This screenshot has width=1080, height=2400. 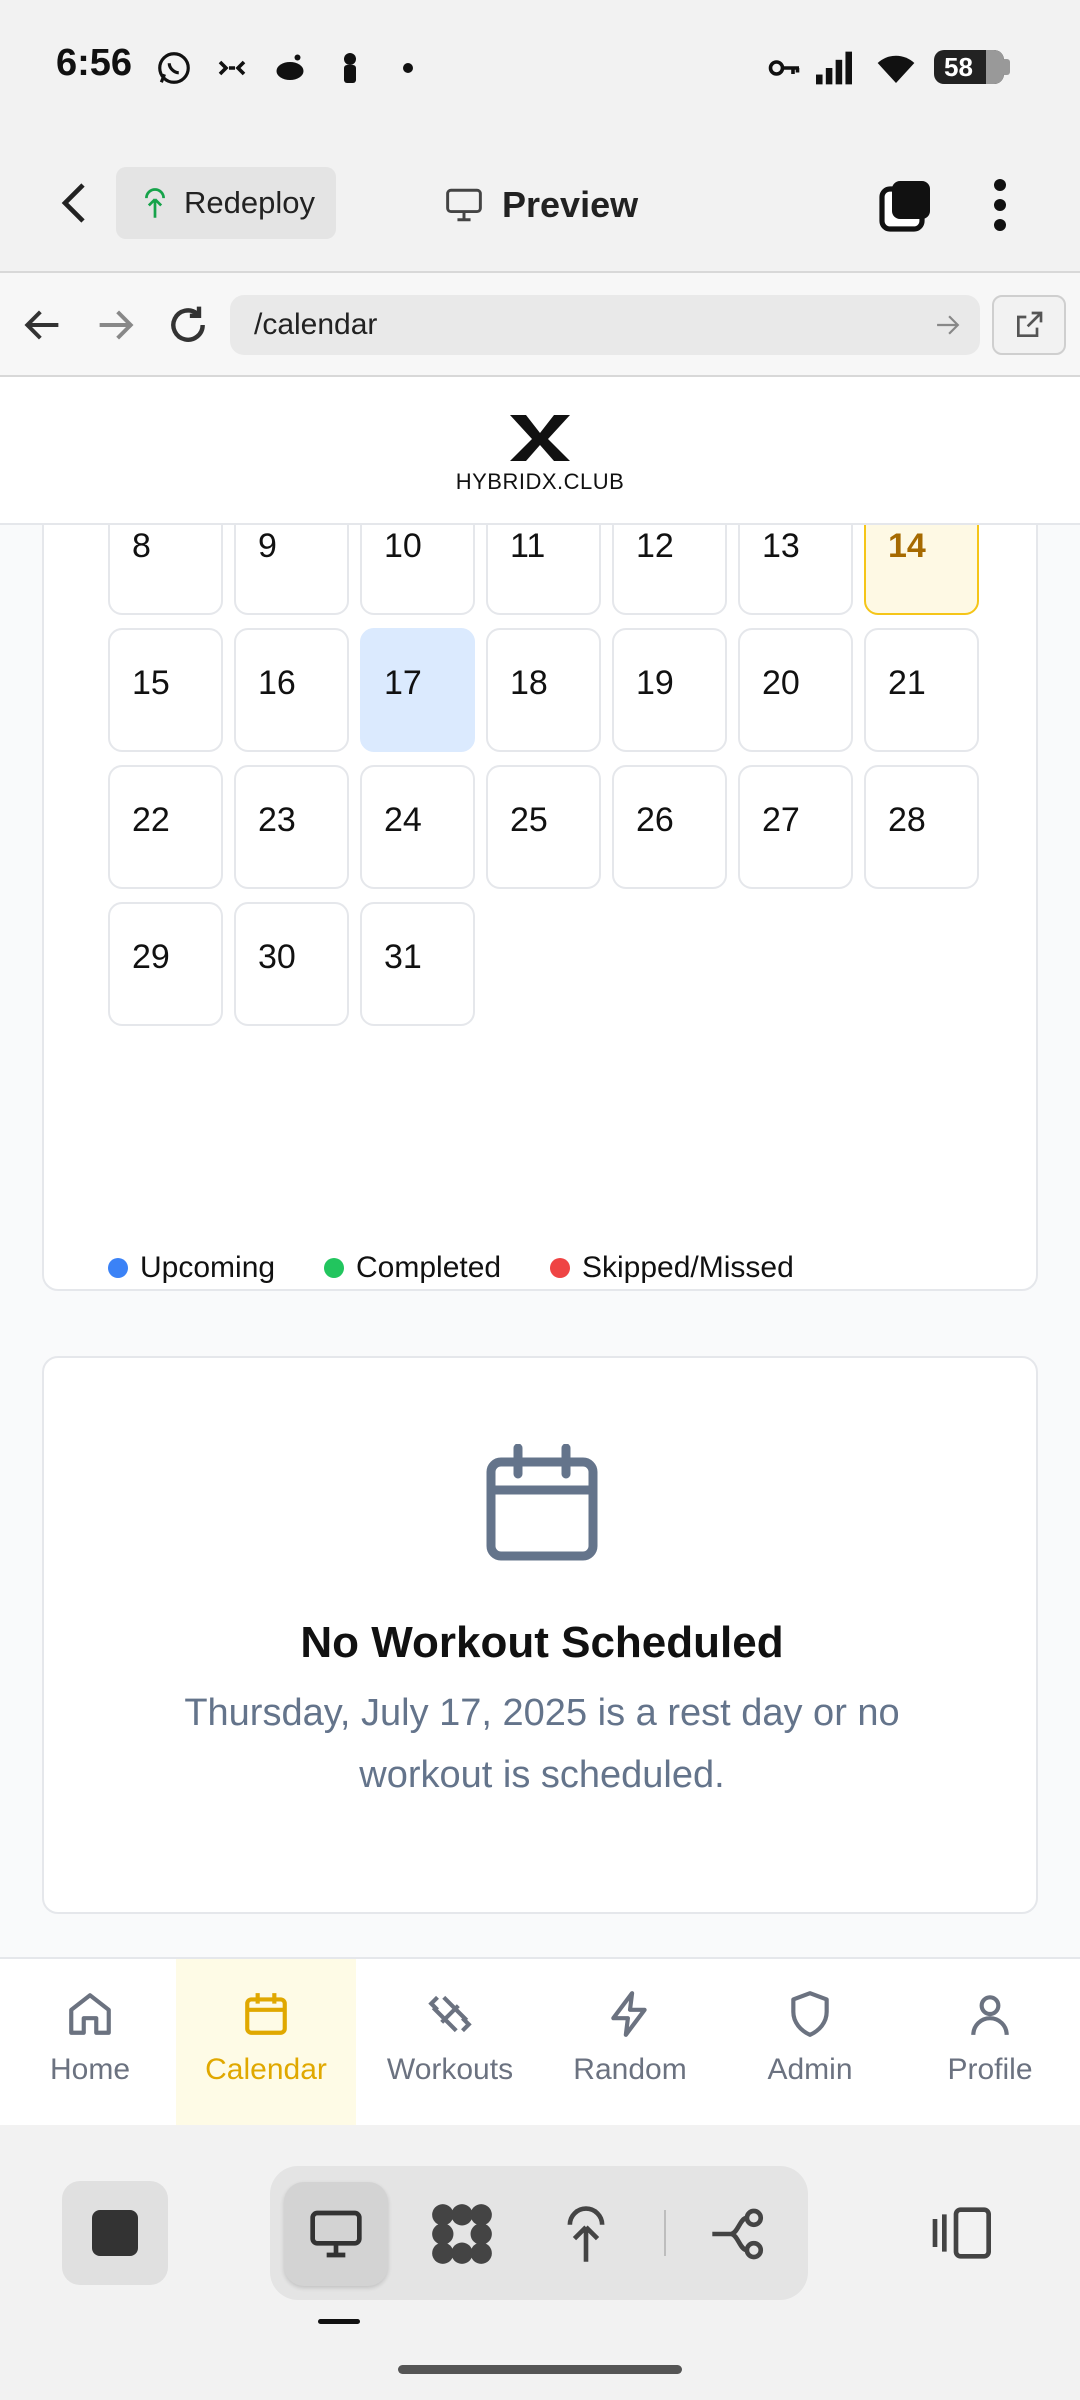 I want to click on calendar-day: 27, so click(x=795, y=827).